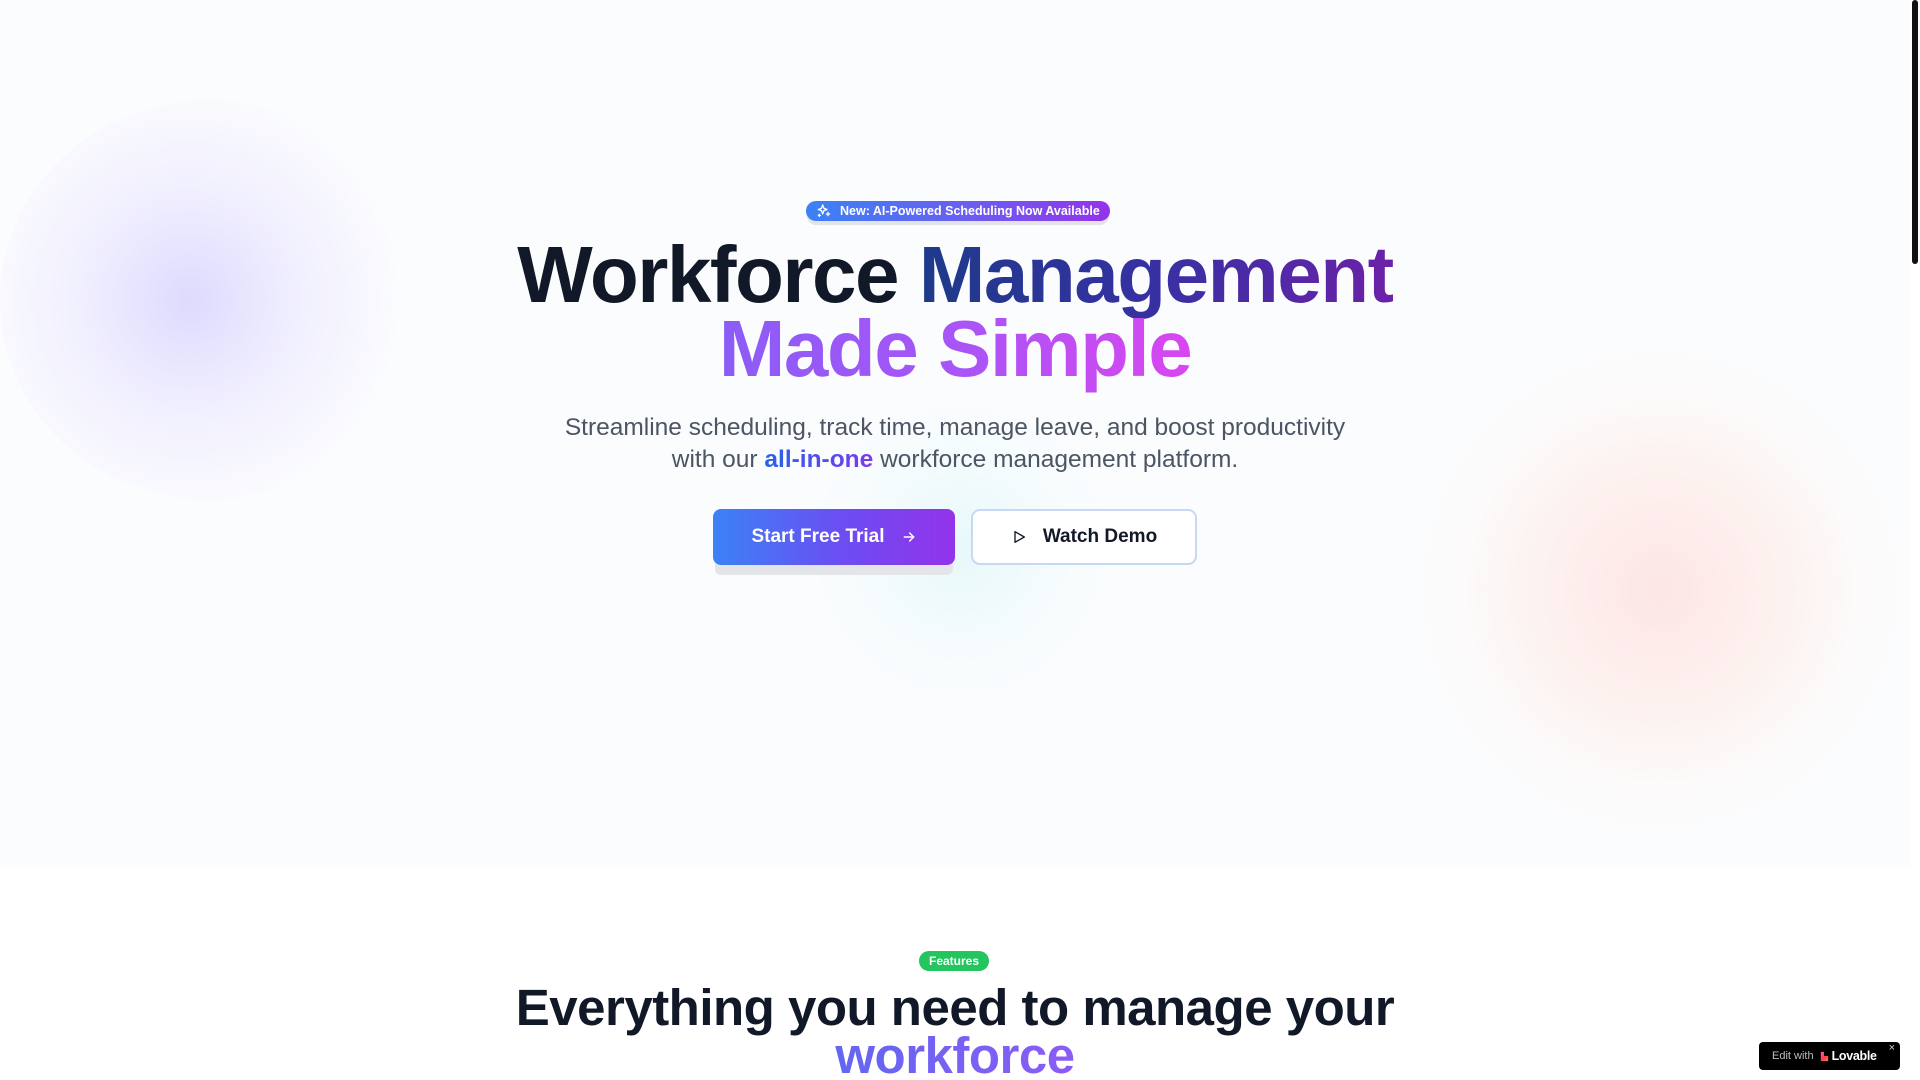  I want to click on start-free-trial-label: Start Free Trial, so click(818, 536).